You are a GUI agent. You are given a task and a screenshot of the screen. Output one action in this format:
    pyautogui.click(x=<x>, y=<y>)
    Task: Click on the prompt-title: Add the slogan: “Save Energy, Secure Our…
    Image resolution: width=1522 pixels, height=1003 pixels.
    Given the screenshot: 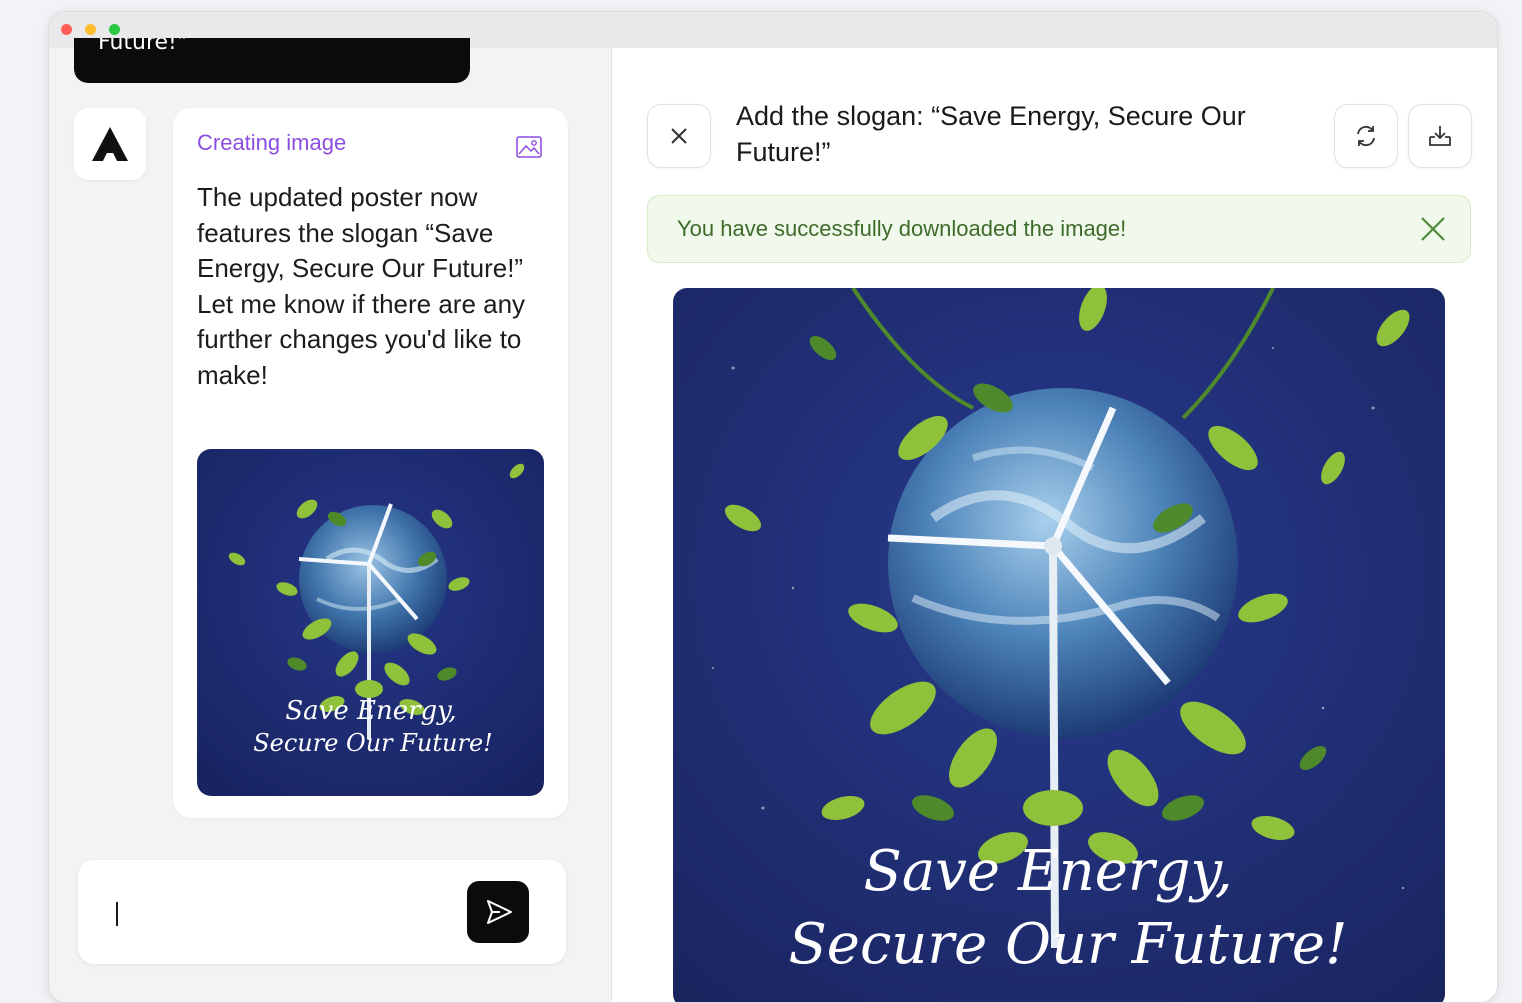 What is the action you would take?
    pyautogui.click(x=991, y=134)
    